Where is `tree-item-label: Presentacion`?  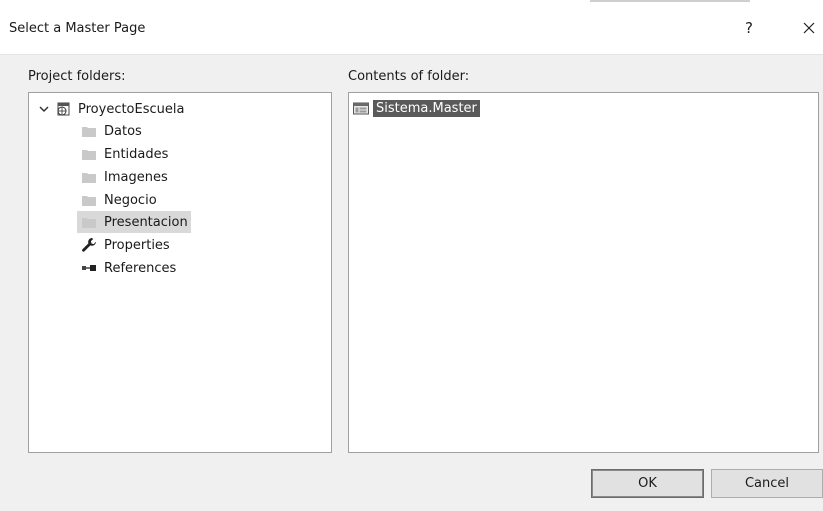 tree-item-label: Presentacion is located at coordinates (146, 222).